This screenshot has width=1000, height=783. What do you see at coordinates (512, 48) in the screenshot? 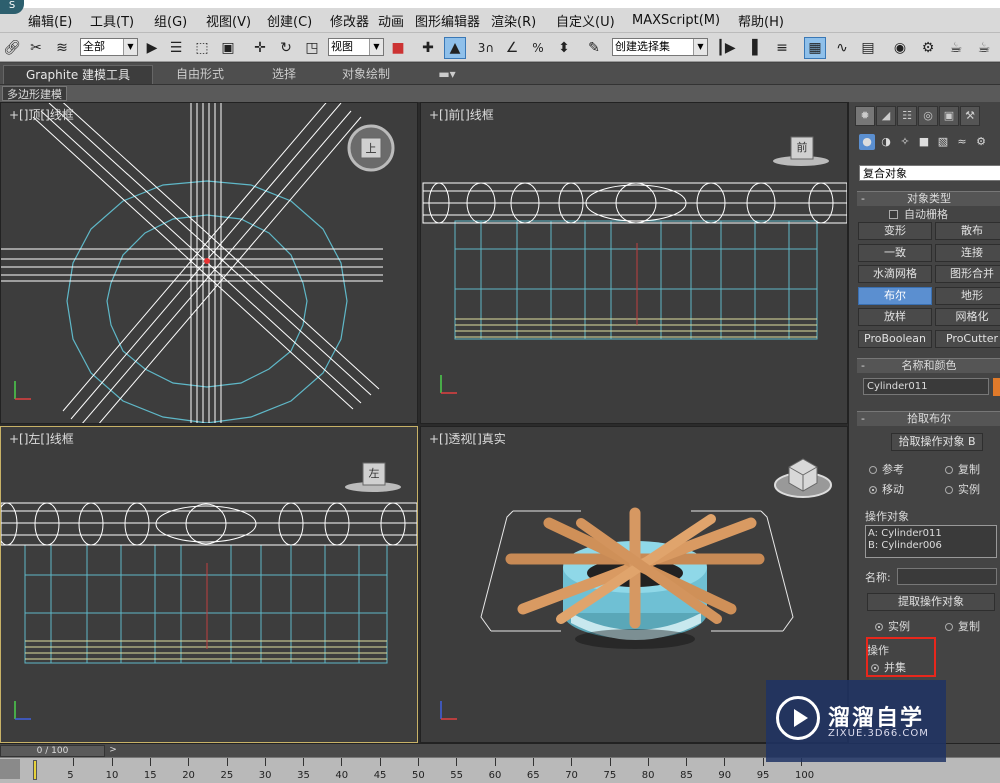
I see `angle-snap-icon: ∠` at bounding box center [512, 48].